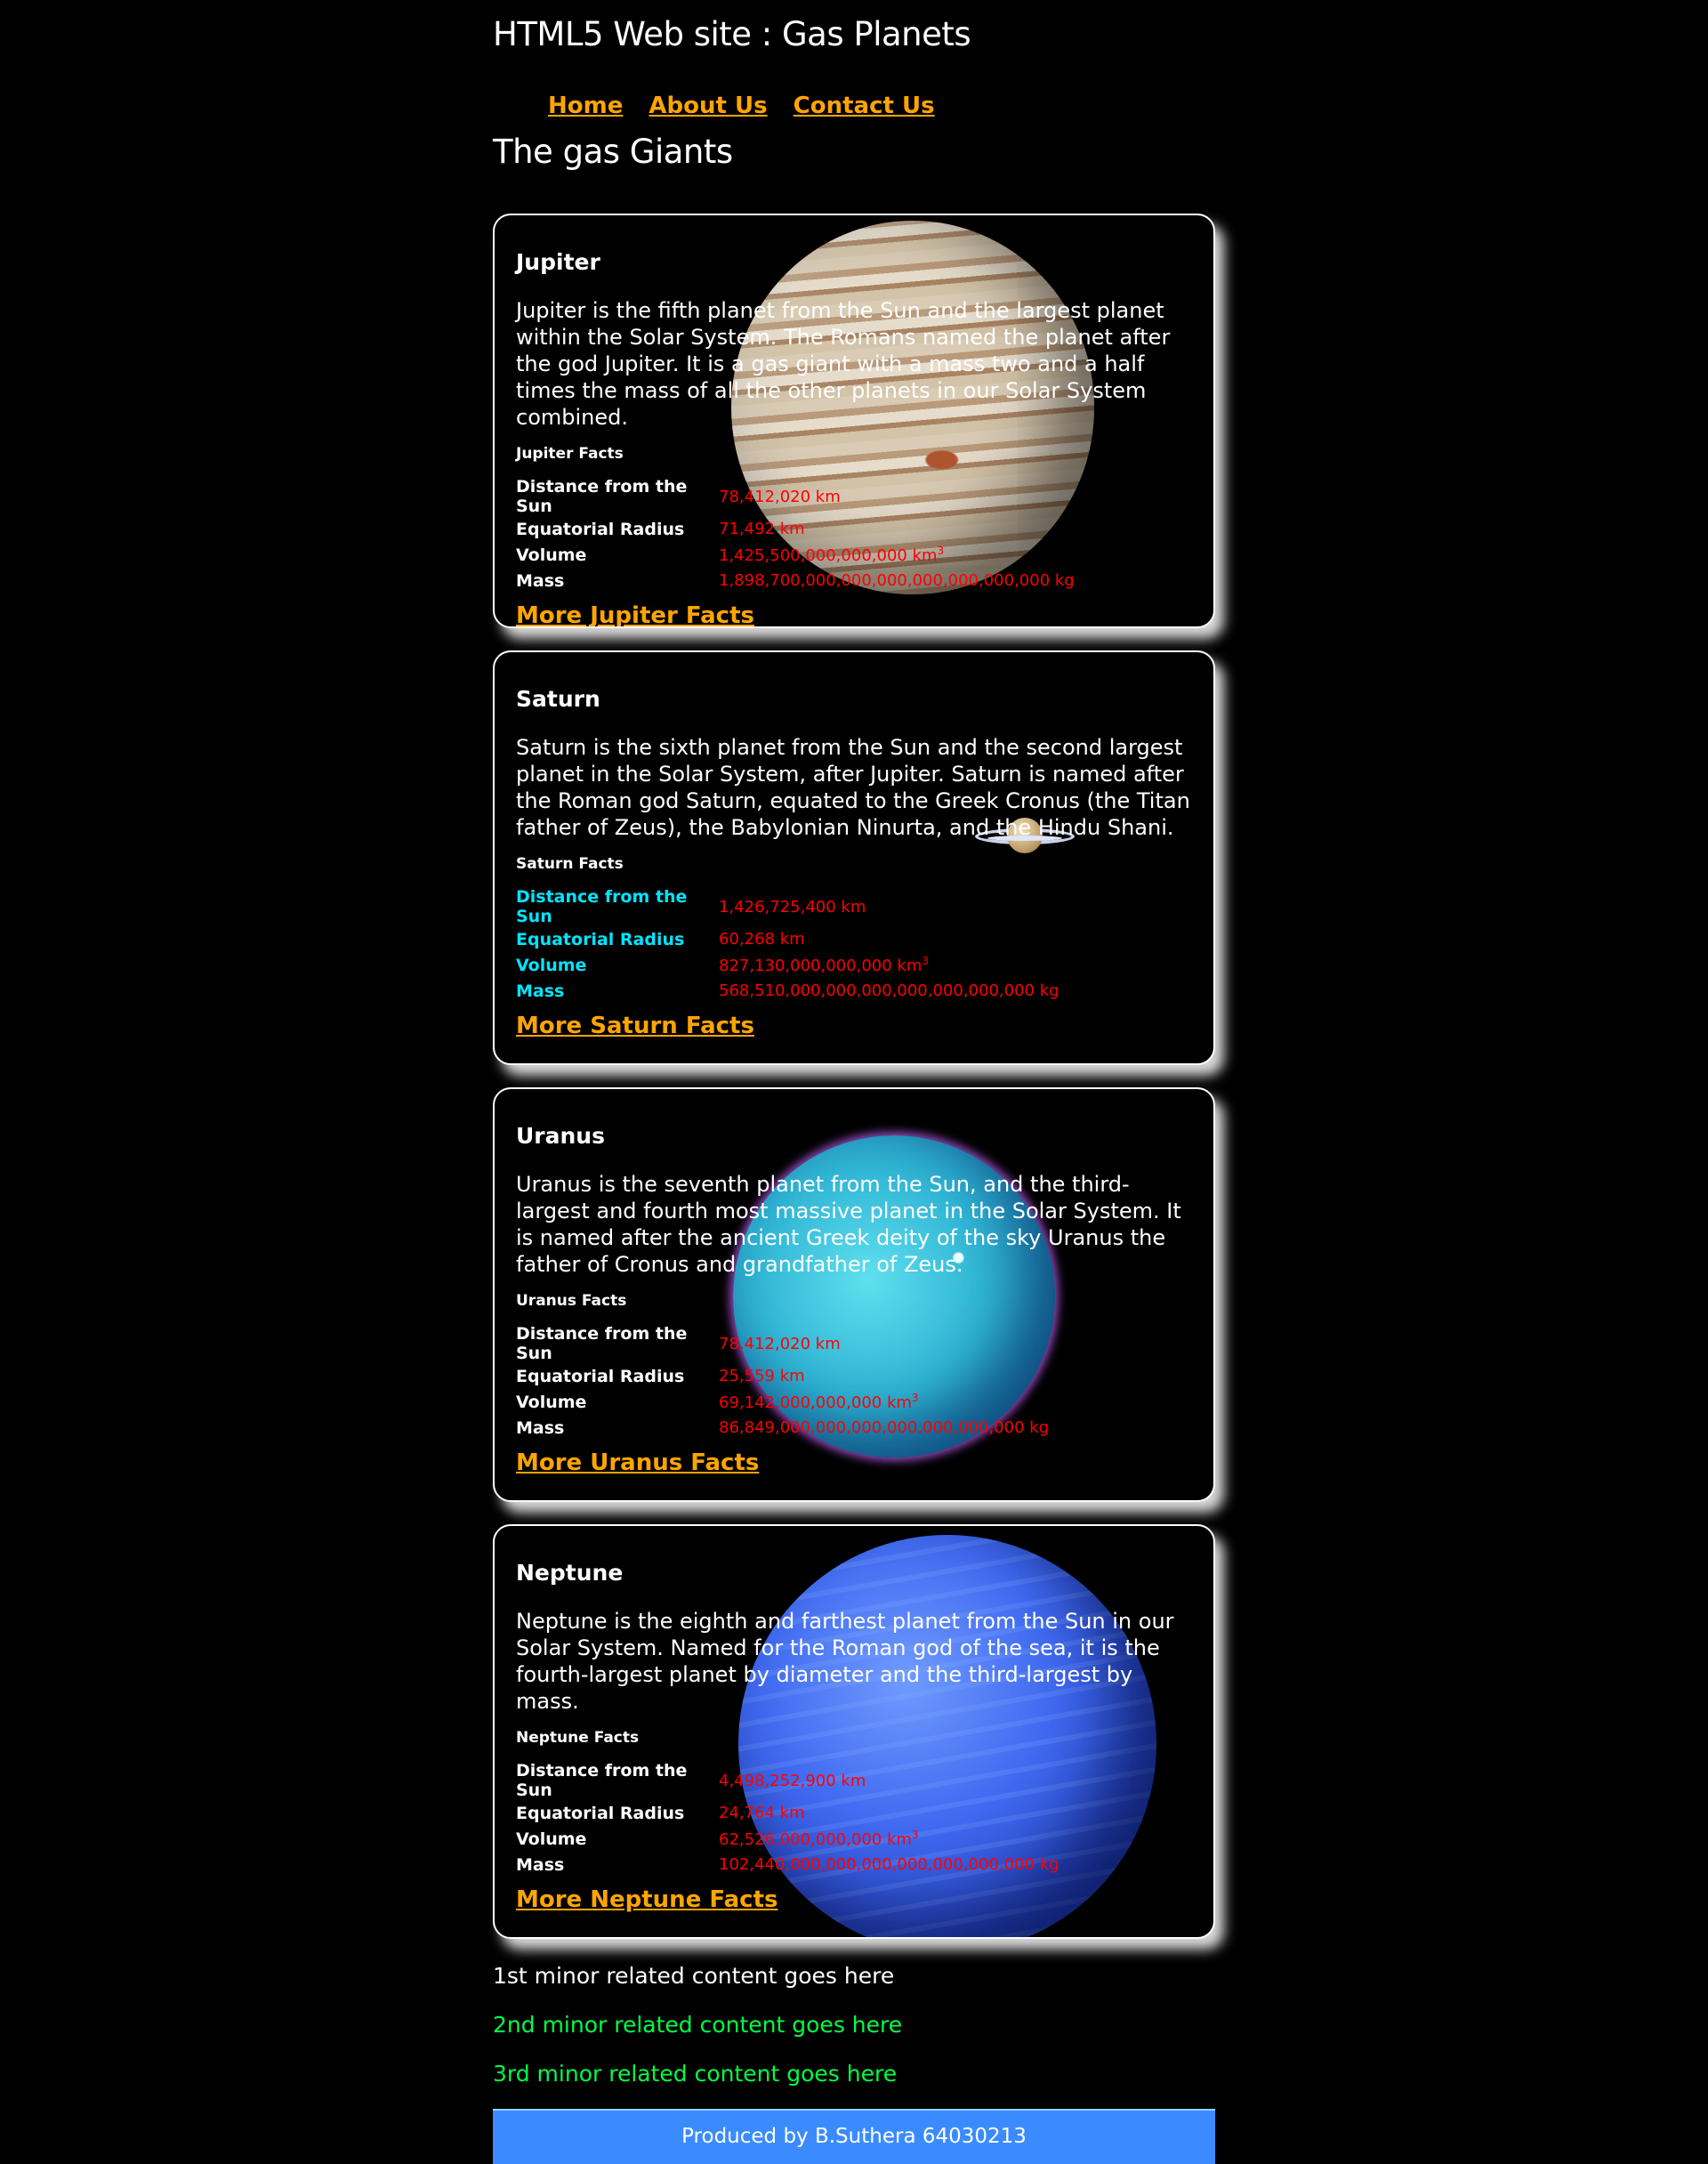  Describe the element at coordinates (585, 106) in the screenshot. I see `nav-home-link: Home` at that location.